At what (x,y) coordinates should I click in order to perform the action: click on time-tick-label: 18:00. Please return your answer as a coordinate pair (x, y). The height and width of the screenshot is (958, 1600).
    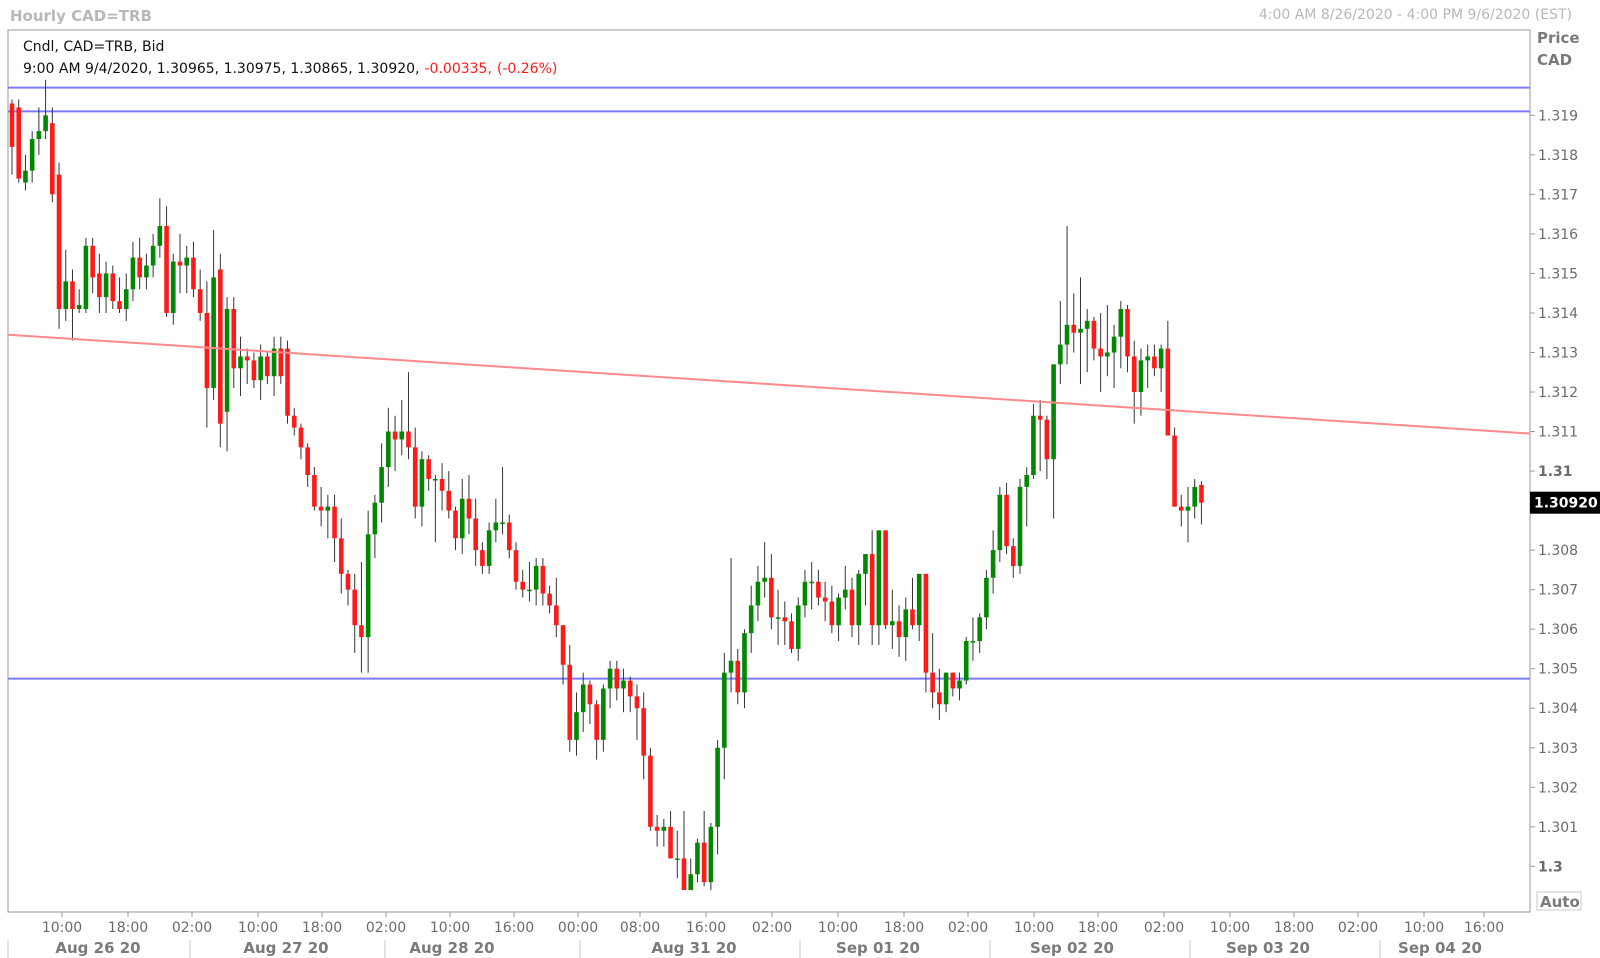
    Looking at the image, I should click on (1294, 928).